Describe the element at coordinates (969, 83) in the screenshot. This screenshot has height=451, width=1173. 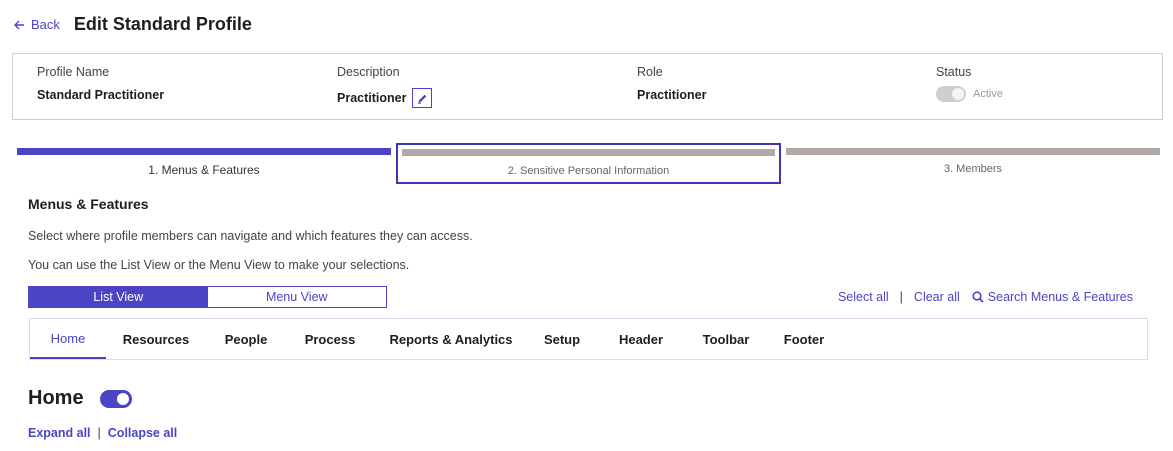
I see `status-field: Status Active` at that location.